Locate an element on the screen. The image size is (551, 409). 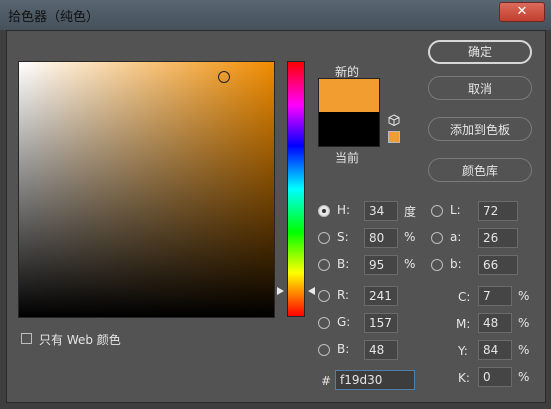
title-bar: 拾色器（纯色） ✕ is located at coordinates (275, 15).